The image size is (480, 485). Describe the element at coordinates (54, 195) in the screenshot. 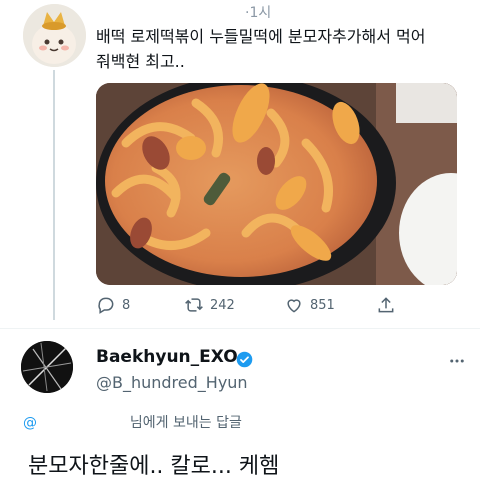

I see `thread-line` at that location.